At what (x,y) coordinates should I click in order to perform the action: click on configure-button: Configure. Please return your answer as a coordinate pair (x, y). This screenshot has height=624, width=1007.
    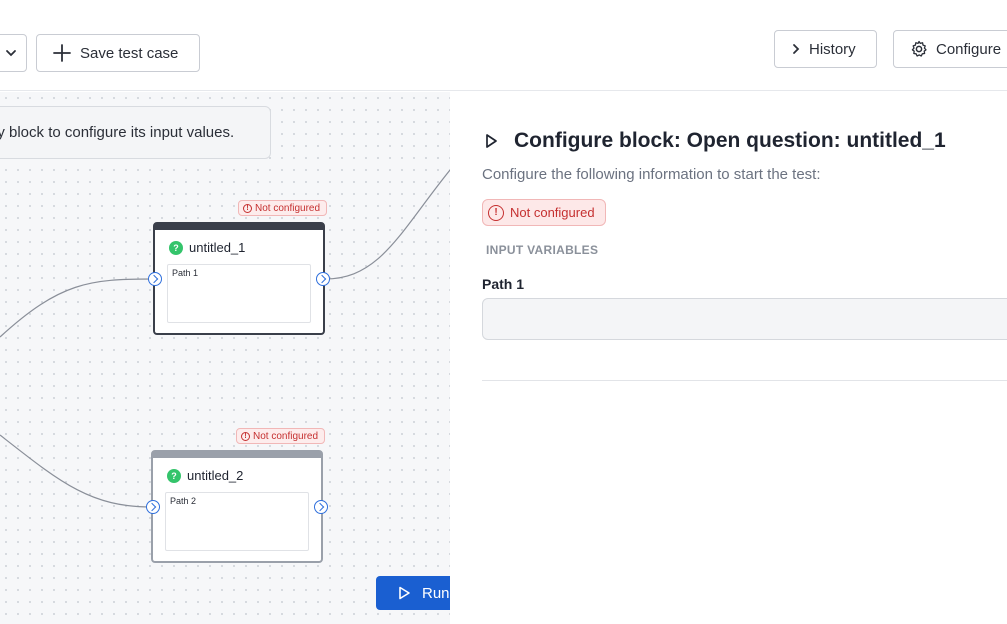
    Looking at the image, I should click on (950, 49).